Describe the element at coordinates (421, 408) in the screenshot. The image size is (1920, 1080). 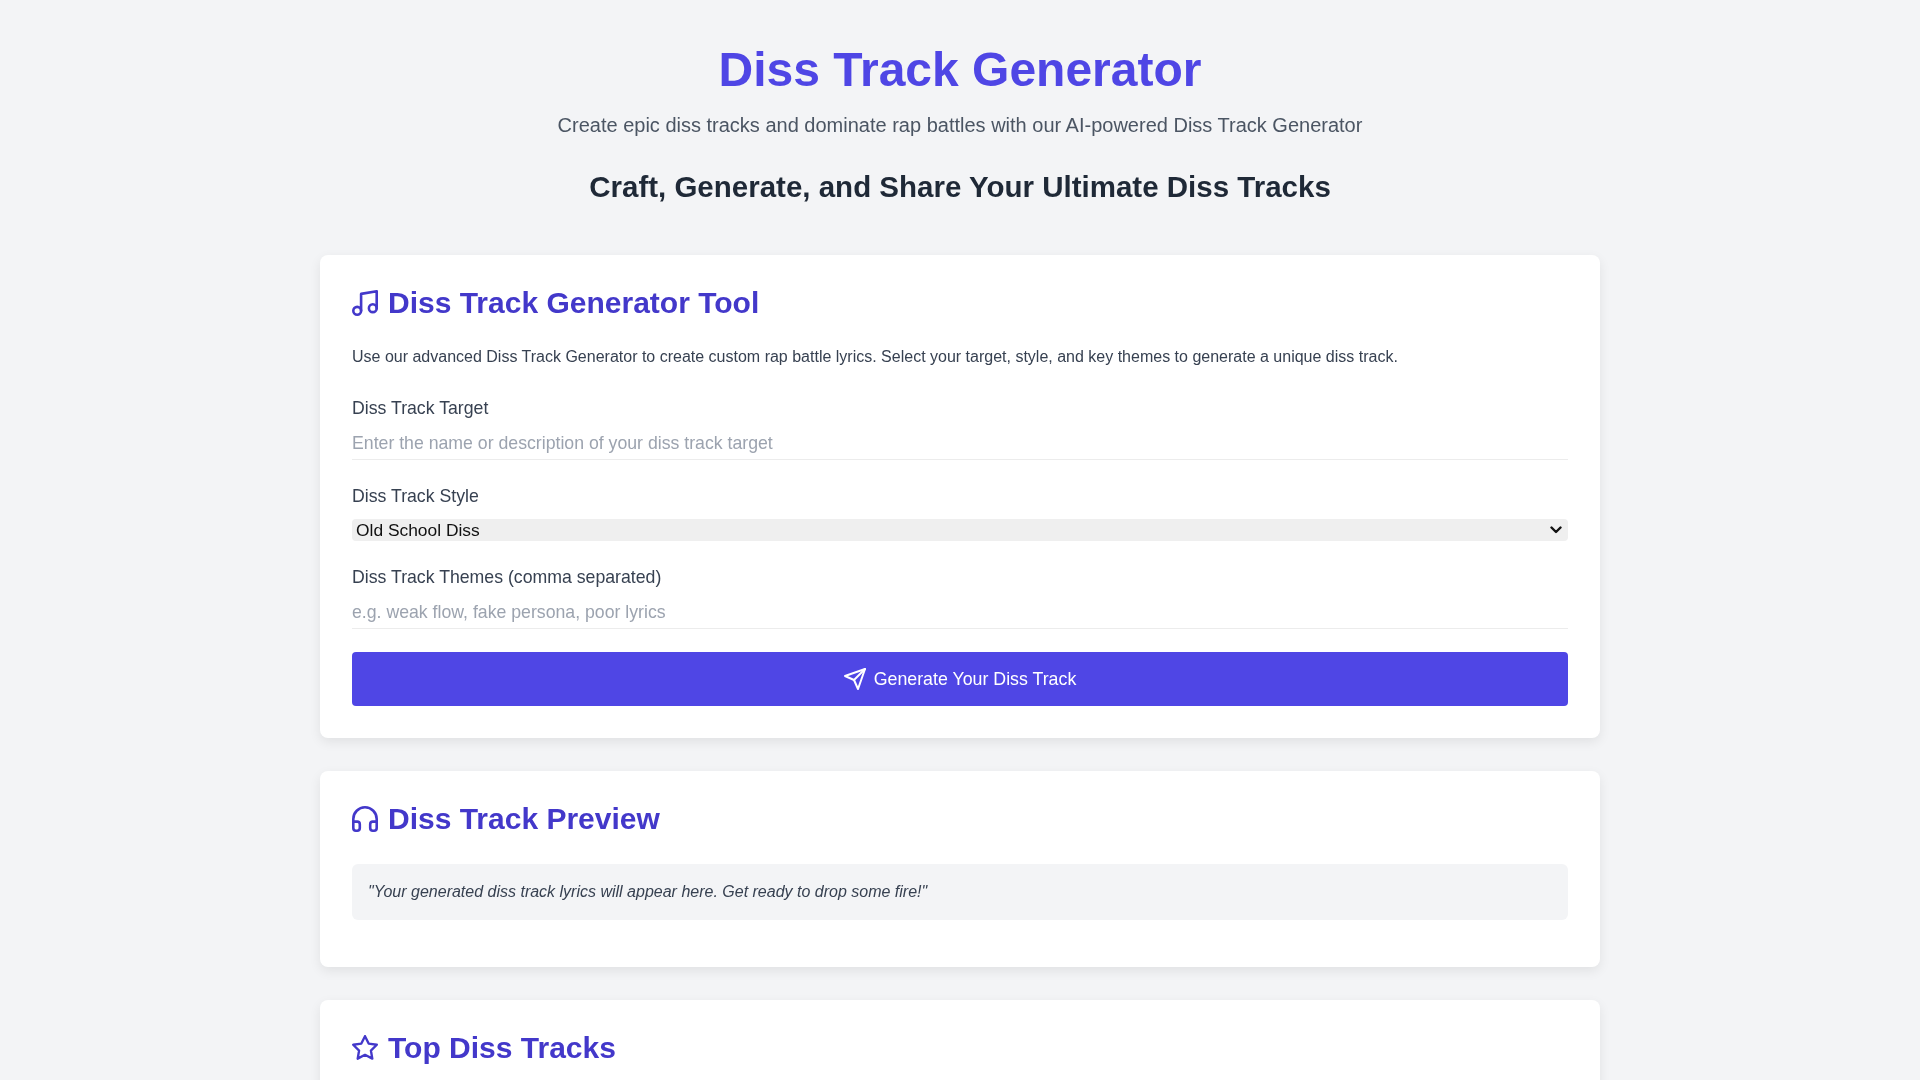
I see `field-label: Diss Track Target` at that location.